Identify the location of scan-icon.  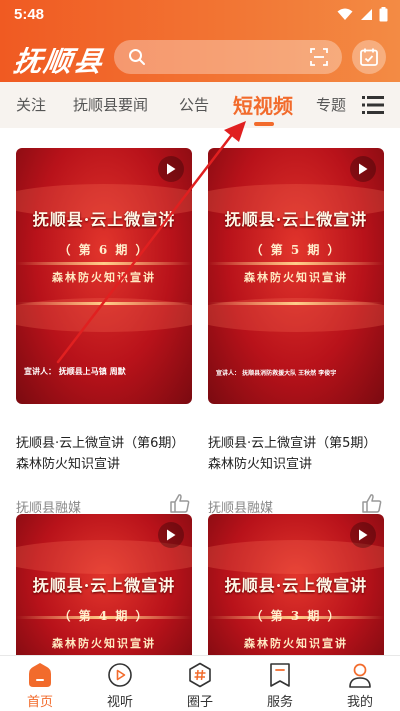
(319, 57).